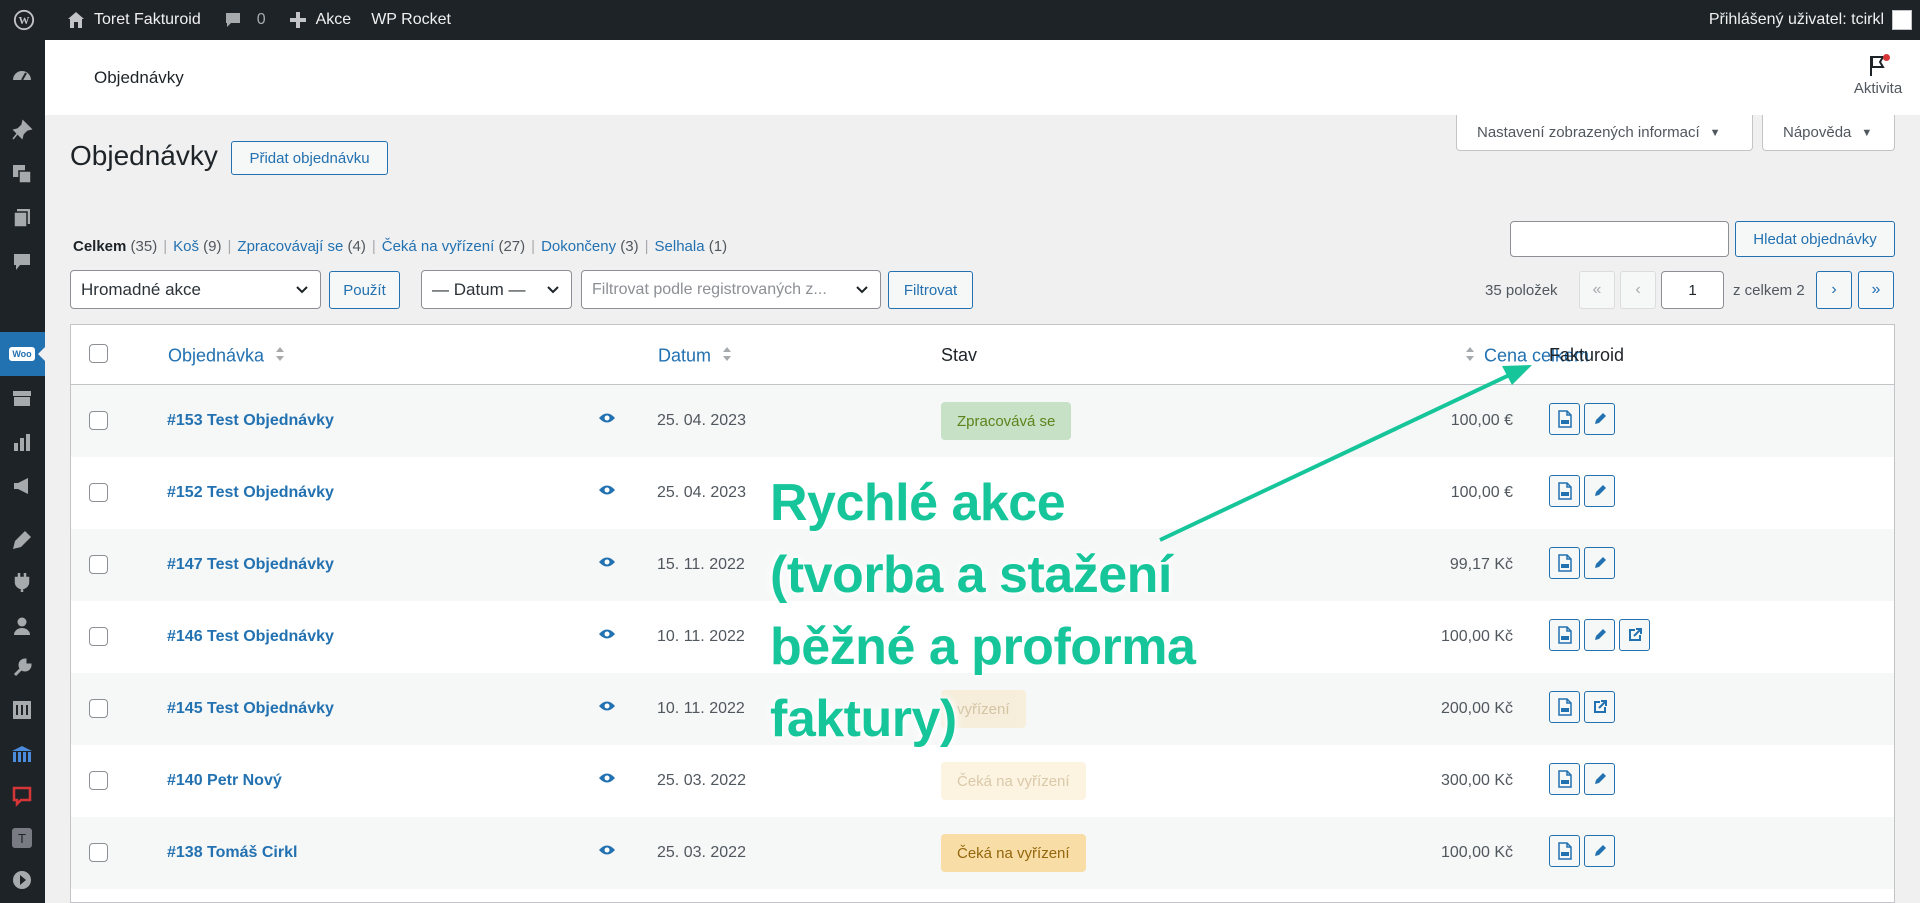 The image size is (1920, 903). Describe the element at coordinates (22, 838) in the screenshot. I see `toret-icon: T` at that location.